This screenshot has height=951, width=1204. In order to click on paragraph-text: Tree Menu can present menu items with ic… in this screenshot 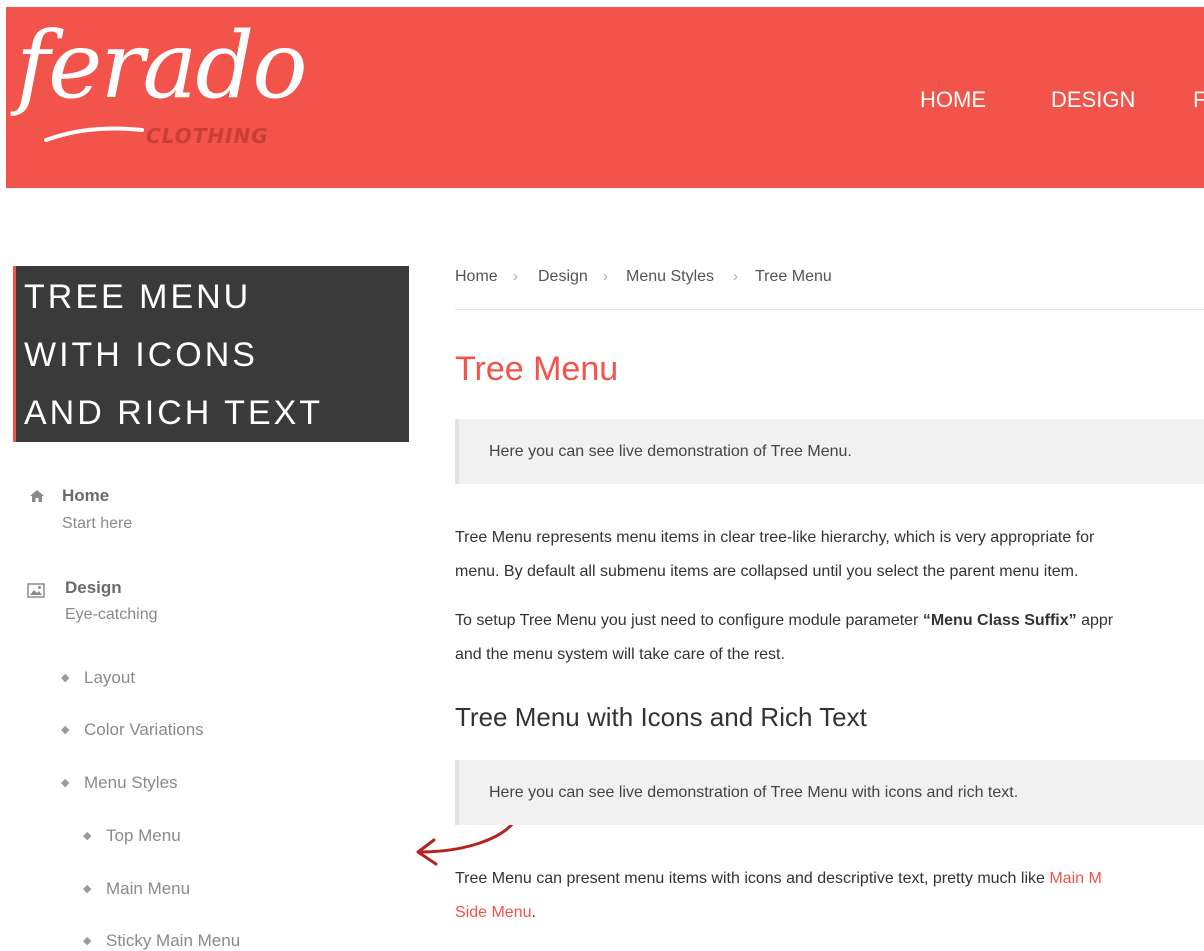, I will do `click(752, 878)`.